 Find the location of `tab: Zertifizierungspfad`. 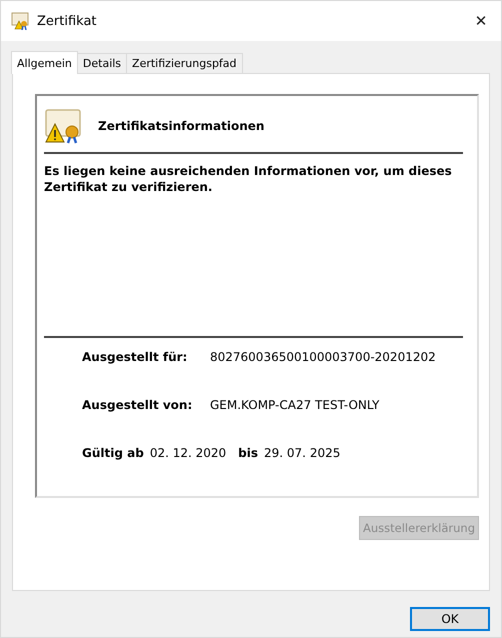

tab: Zertifizierungspfad is located at coordinates (184, 63).